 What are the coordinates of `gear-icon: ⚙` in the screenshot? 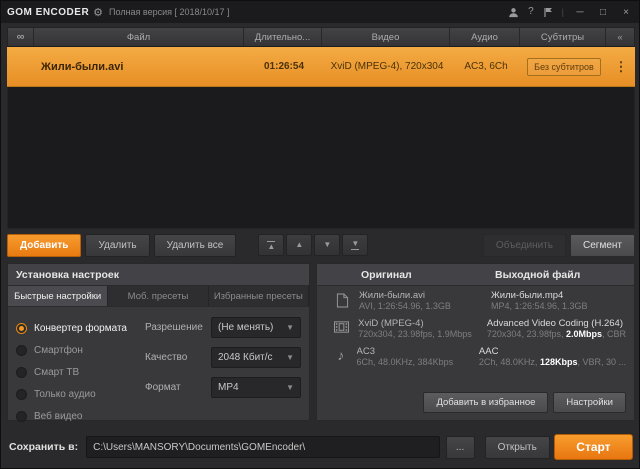 It's located at (98, 12).